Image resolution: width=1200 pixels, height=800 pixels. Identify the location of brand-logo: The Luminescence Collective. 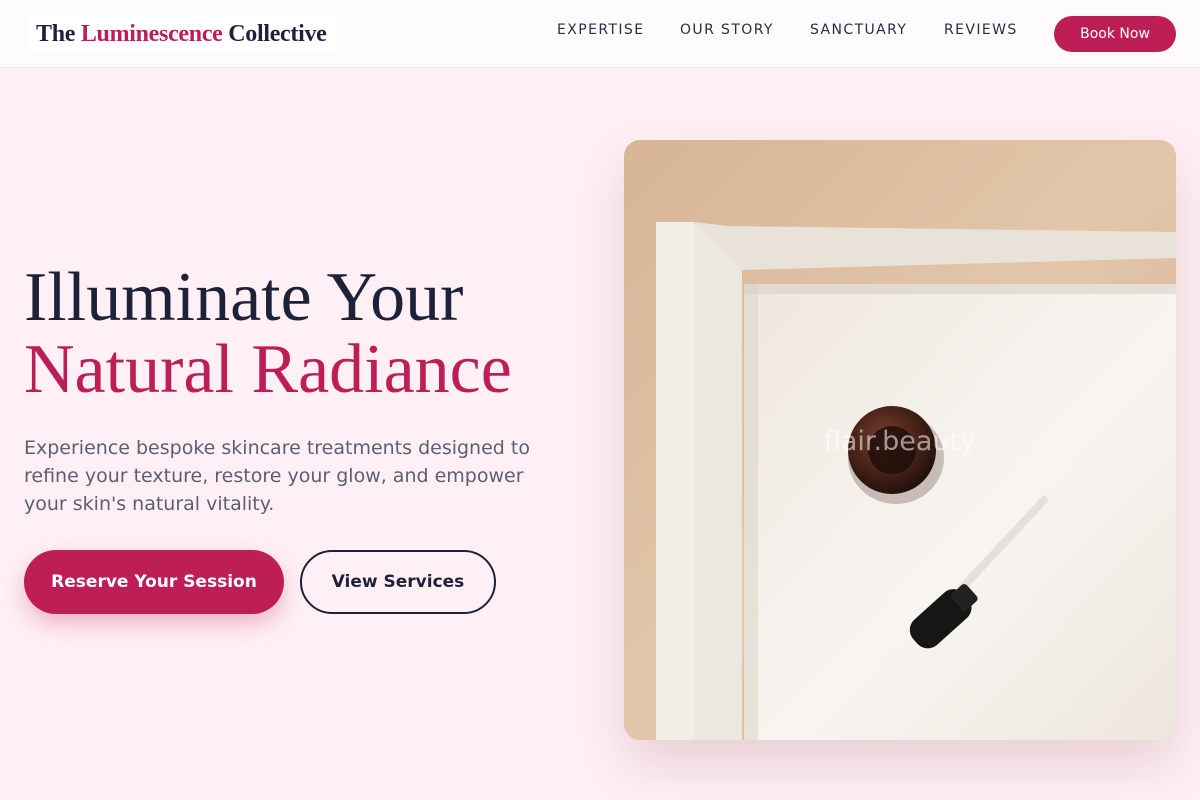
(181, 34).